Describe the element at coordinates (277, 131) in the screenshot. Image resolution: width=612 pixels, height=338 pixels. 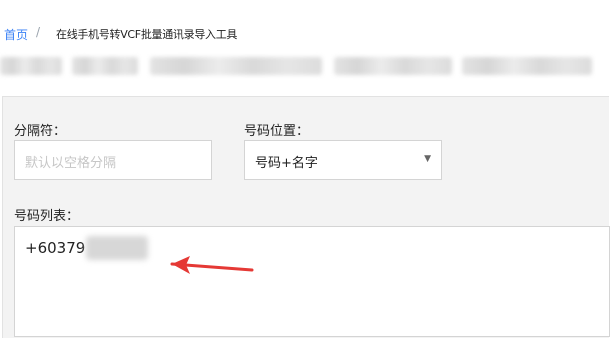
I see `position-label: 号码位置：` at that location.